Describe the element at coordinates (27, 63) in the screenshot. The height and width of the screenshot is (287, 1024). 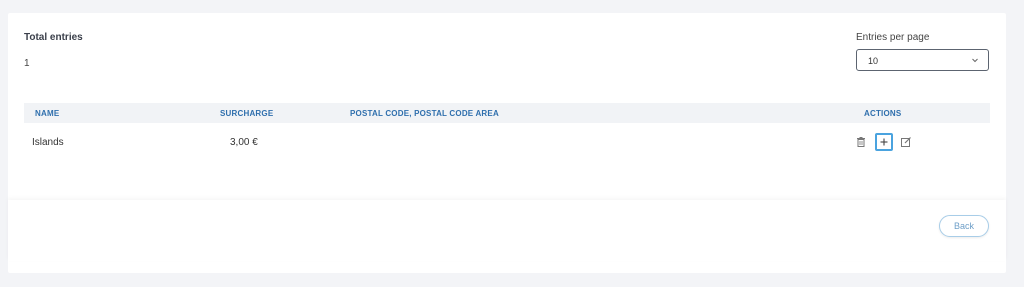
I see `total-entries-value: 1` at that location.